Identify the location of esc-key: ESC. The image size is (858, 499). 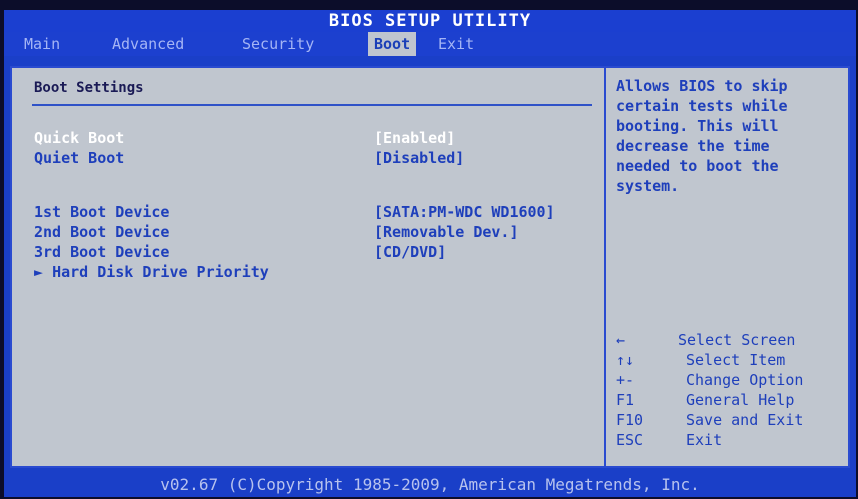
(630, 440).